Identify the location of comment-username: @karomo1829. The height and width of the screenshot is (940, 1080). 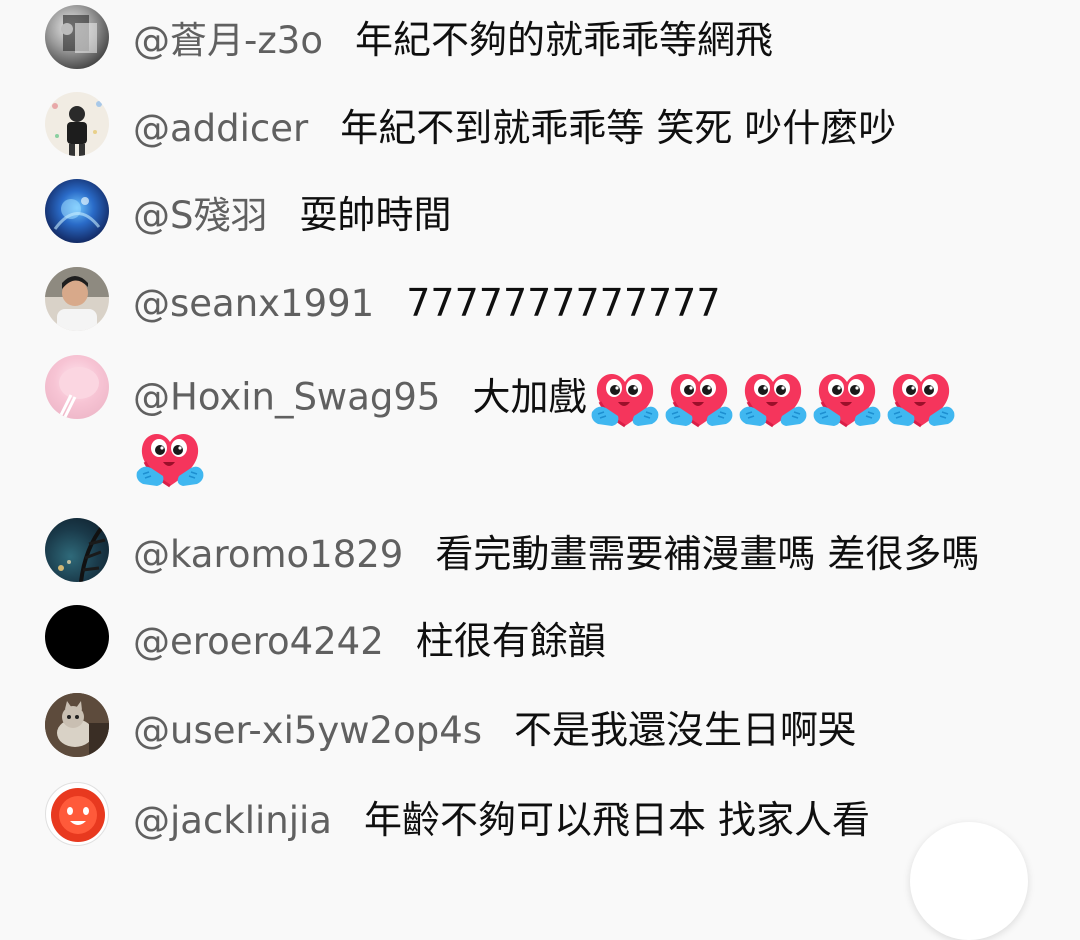
(268, 554).